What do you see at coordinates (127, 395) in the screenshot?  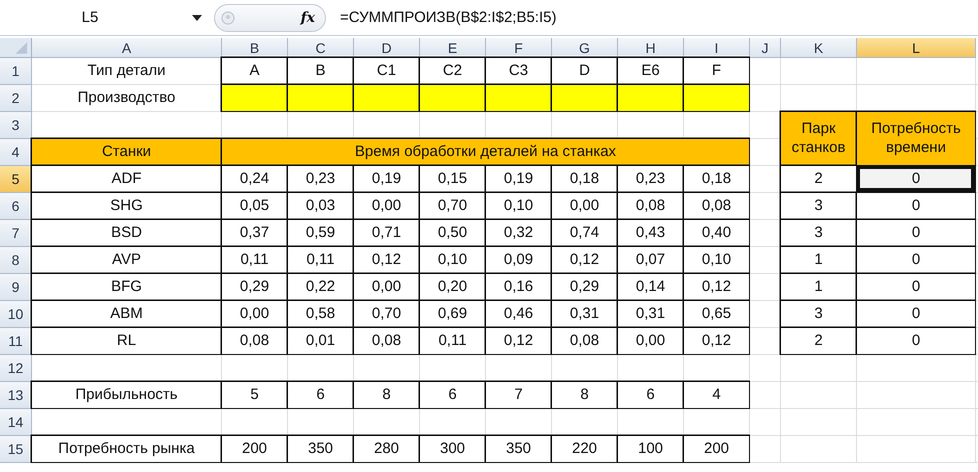 I see `table-cell: Прибыльность` at bounding box center [127, 395].